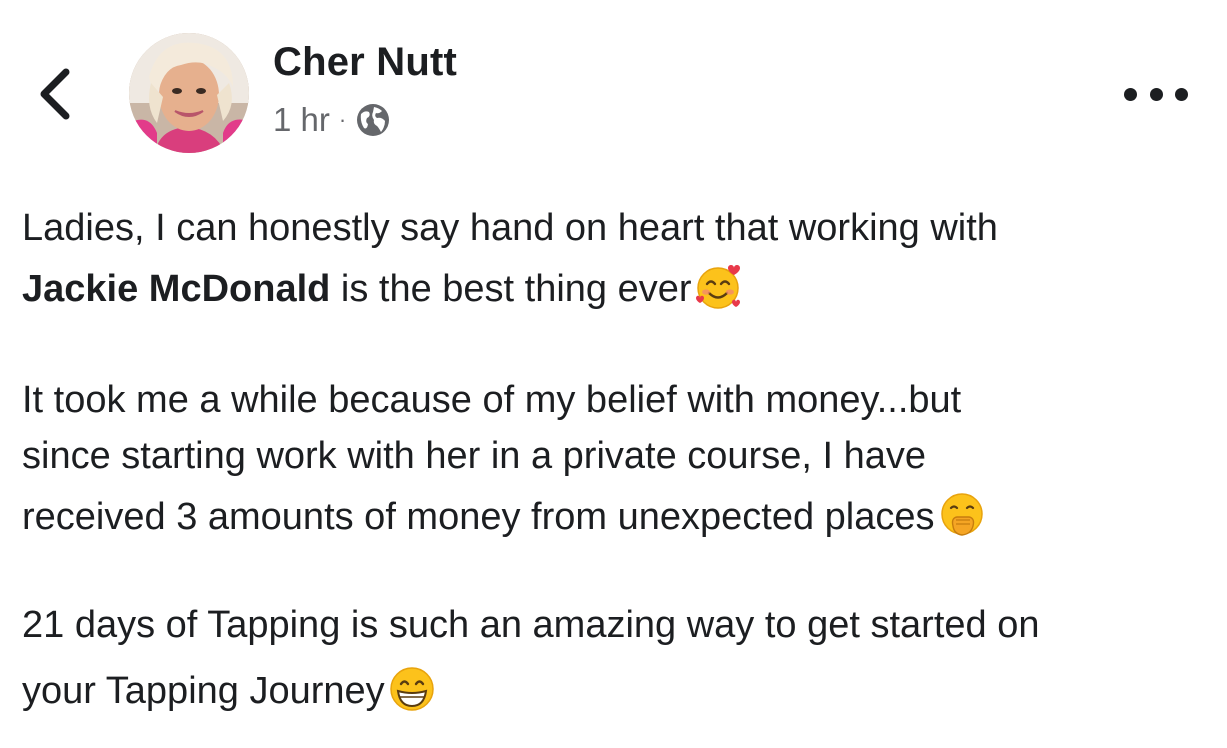 The height and width of the screenshot is (748, 1227). I want to click on mention-link: Jackie McDonald, so click(176, 289).